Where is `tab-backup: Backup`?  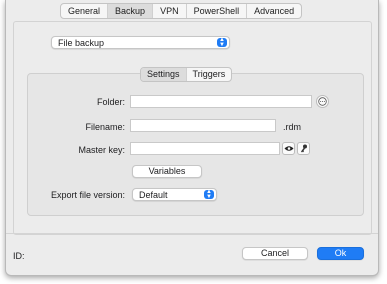
tab-backup: Backup is located at coordinates (130, 11).